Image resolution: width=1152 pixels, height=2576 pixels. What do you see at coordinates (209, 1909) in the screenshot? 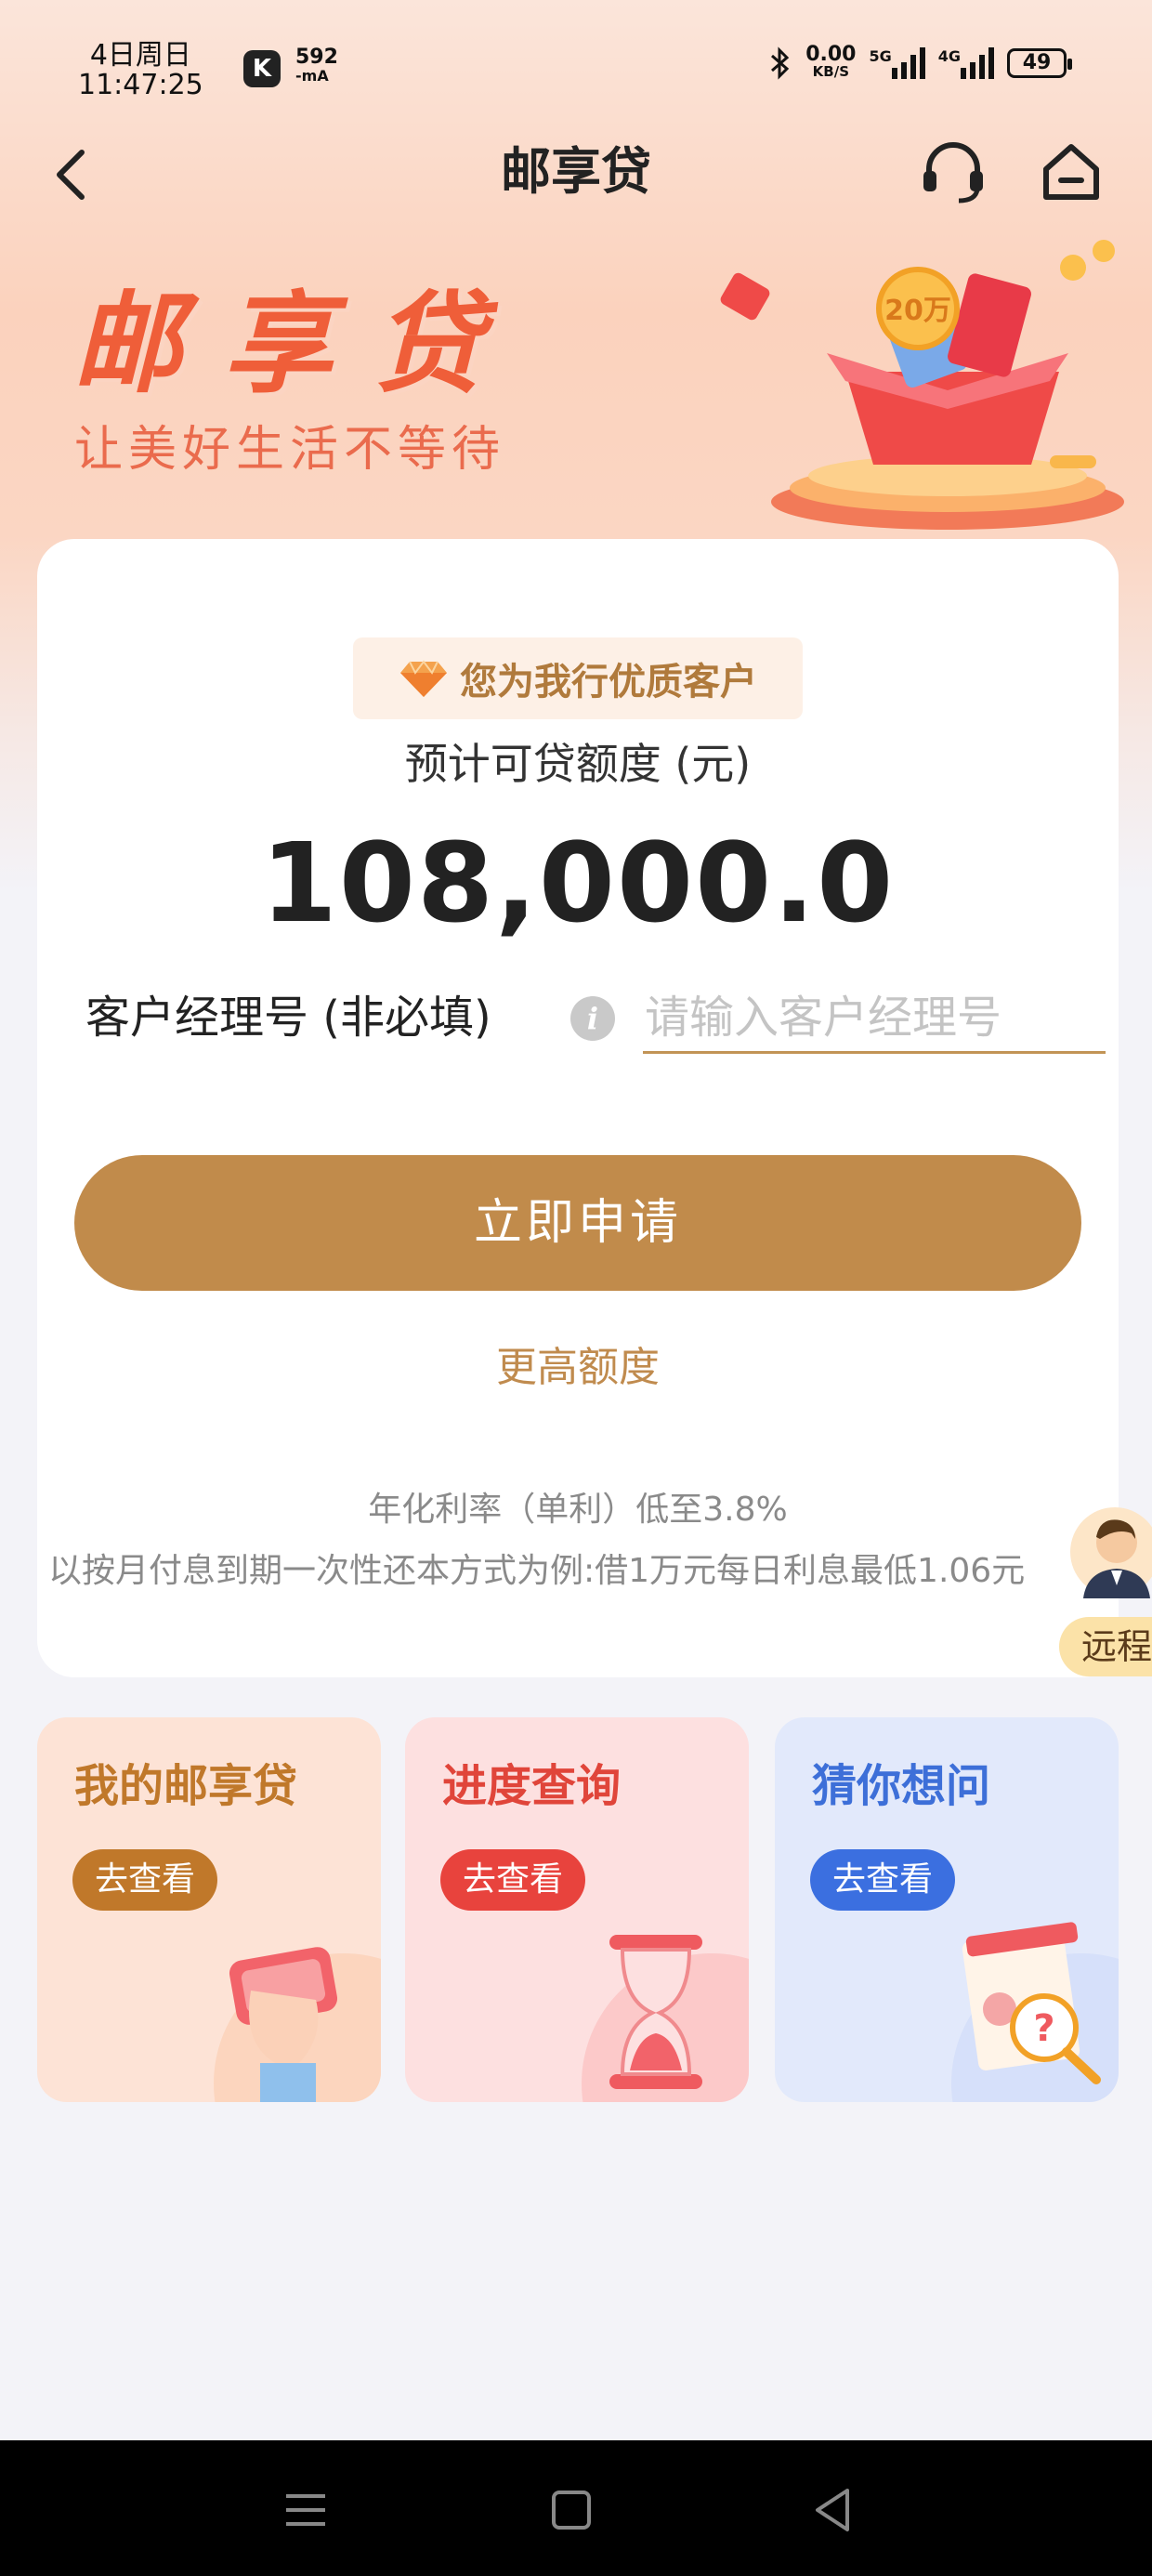
I see `tile-my-loan: 我的邮享贷 去查看` at bounding box center [209, 1909].